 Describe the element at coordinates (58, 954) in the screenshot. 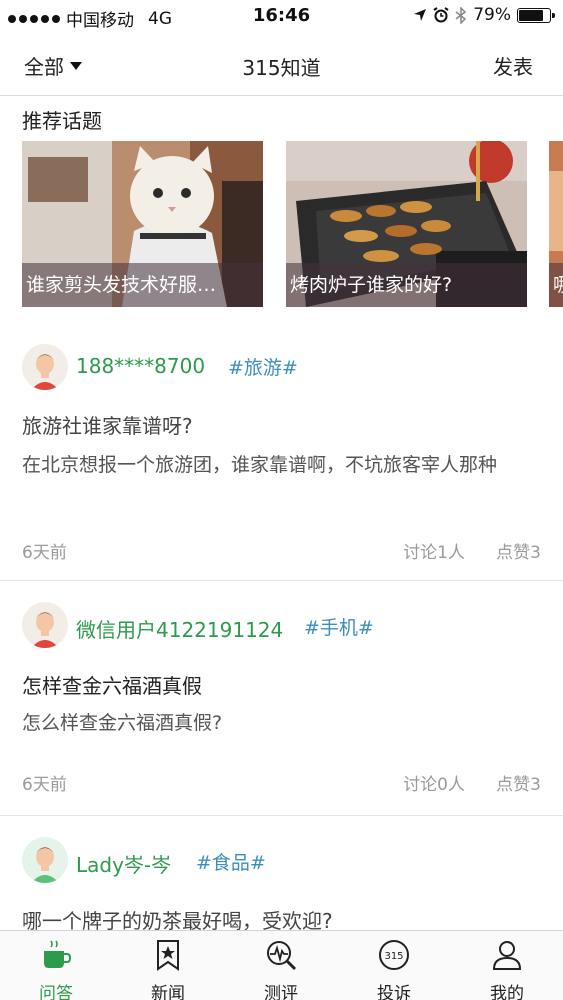

I see `coffee-cup-icon` at that location.